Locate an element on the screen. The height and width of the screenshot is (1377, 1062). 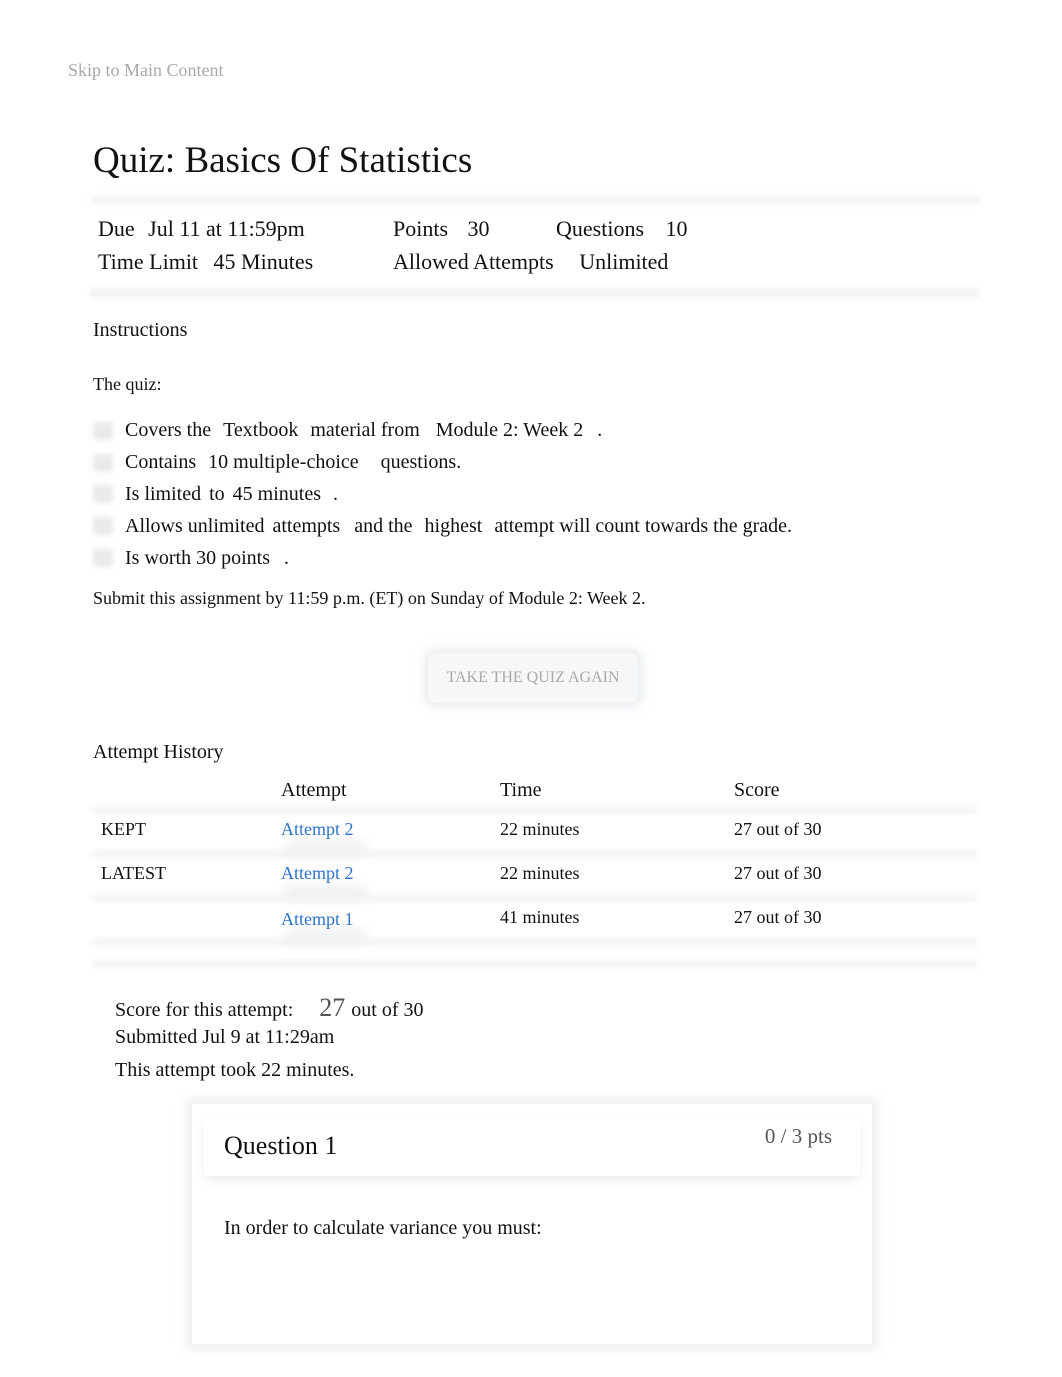
score-line: Score for this attempt: 27 out of 30 is located at coordinates (269, 1009).